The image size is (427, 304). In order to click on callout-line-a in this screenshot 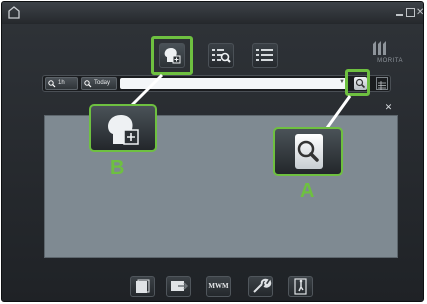, I will do `click(338, 112)`.